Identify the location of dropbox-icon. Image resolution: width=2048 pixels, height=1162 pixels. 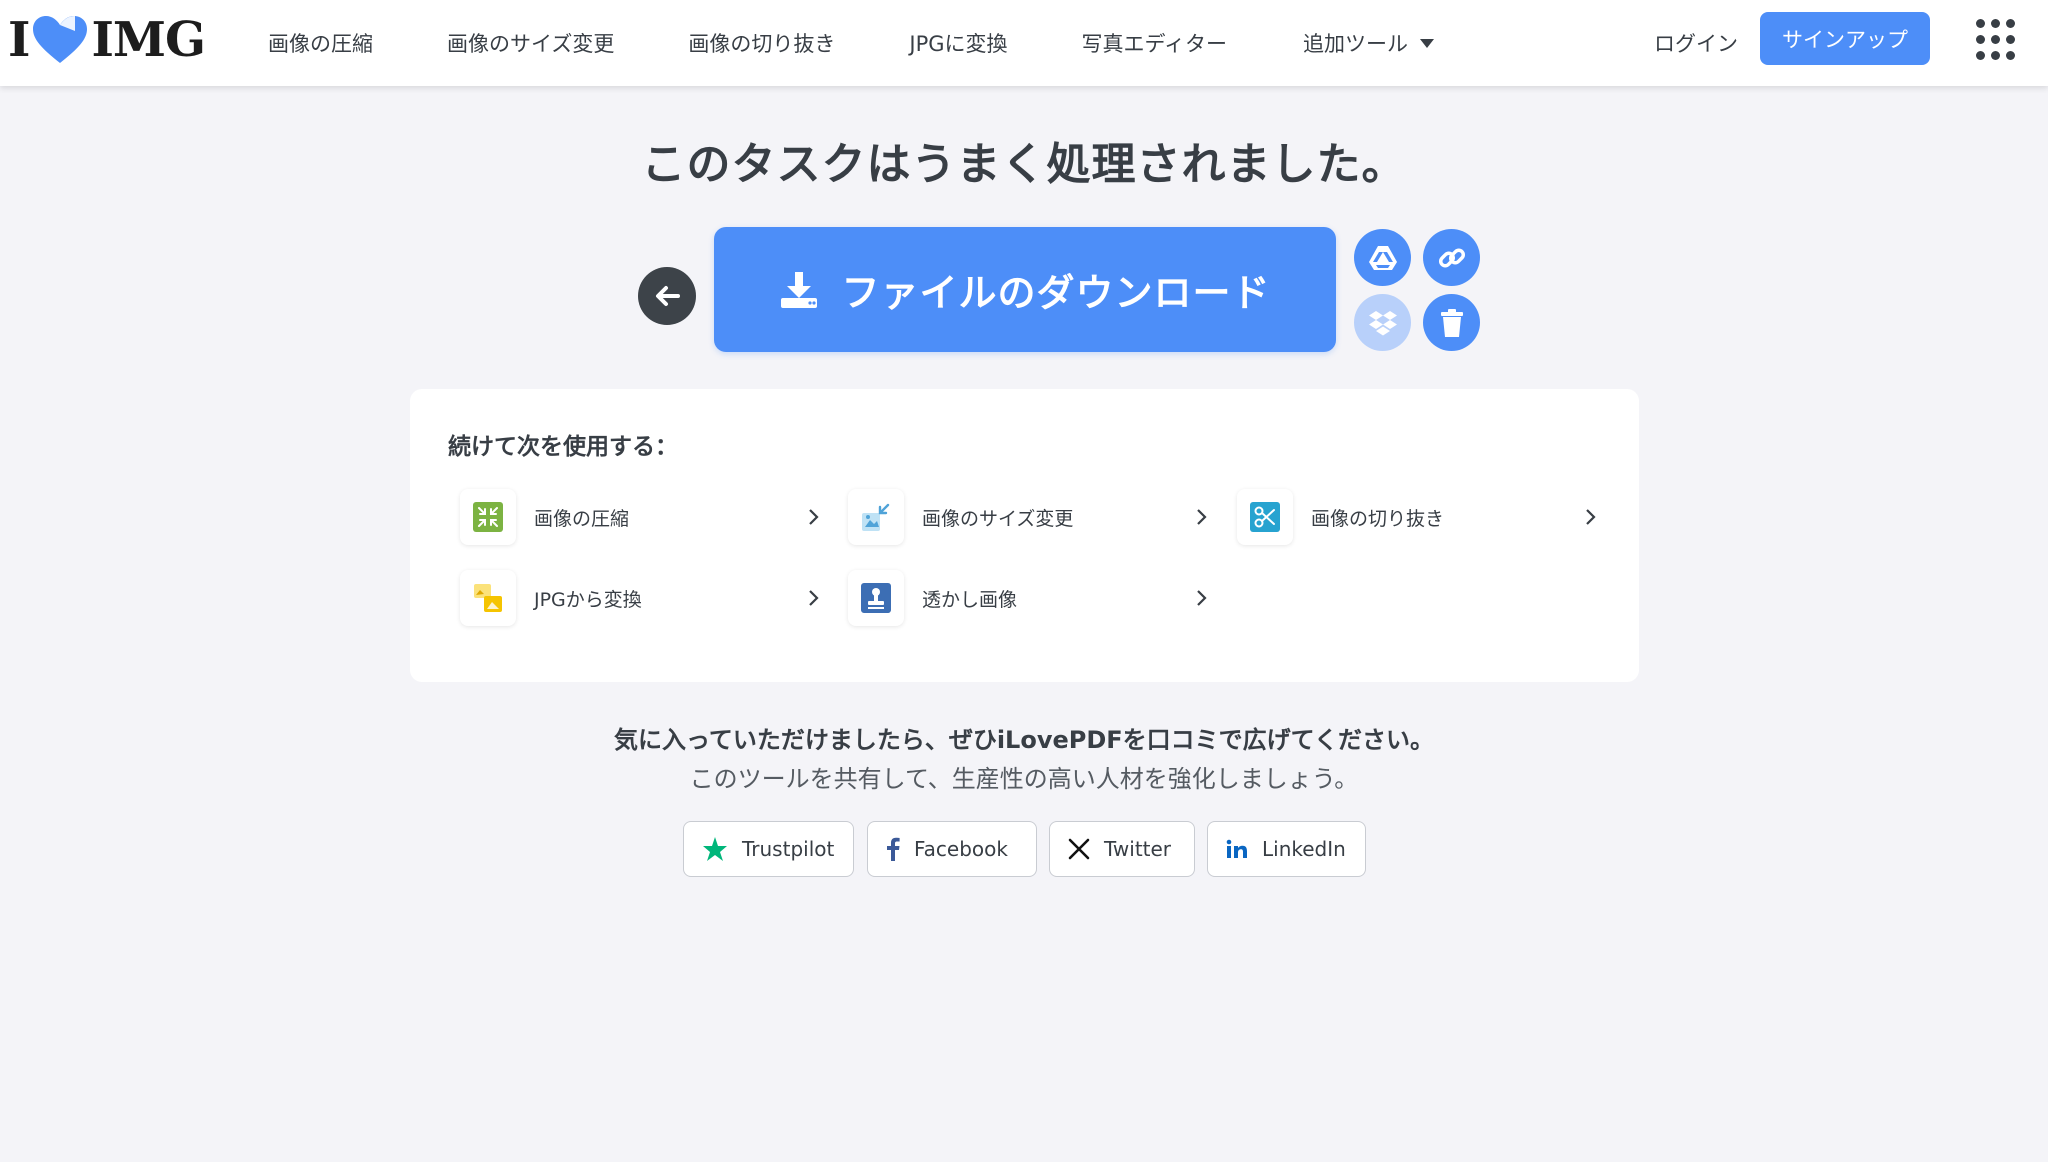
(1382, 322).